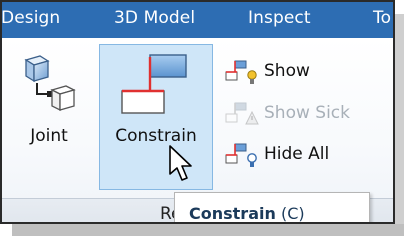 The image size is (407, 250). I want to click on show-label: Show, so click(287, 71).